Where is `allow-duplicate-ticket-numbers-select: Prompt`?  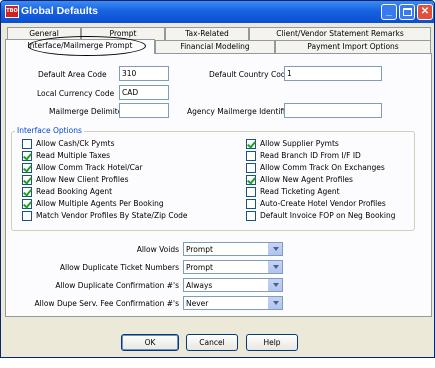 allow-duplicate-ticket-numbers-select: Prompt is located at coordinates (233, 267).